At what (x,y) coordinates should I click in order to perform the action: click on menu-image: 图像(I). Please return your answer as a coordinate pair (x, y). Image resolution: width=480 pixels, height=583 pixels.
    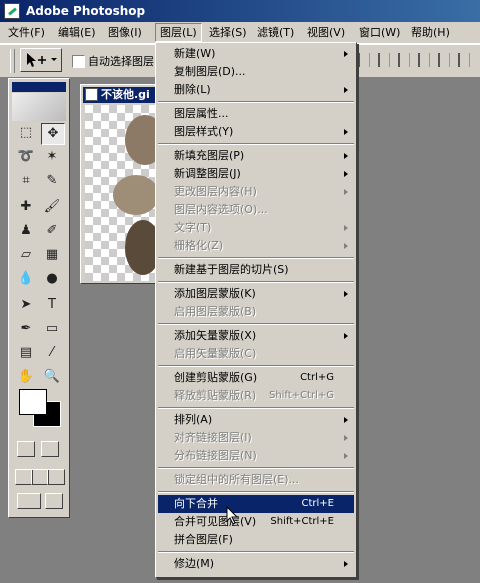
    Looking at the image, I should click on (125, 32).